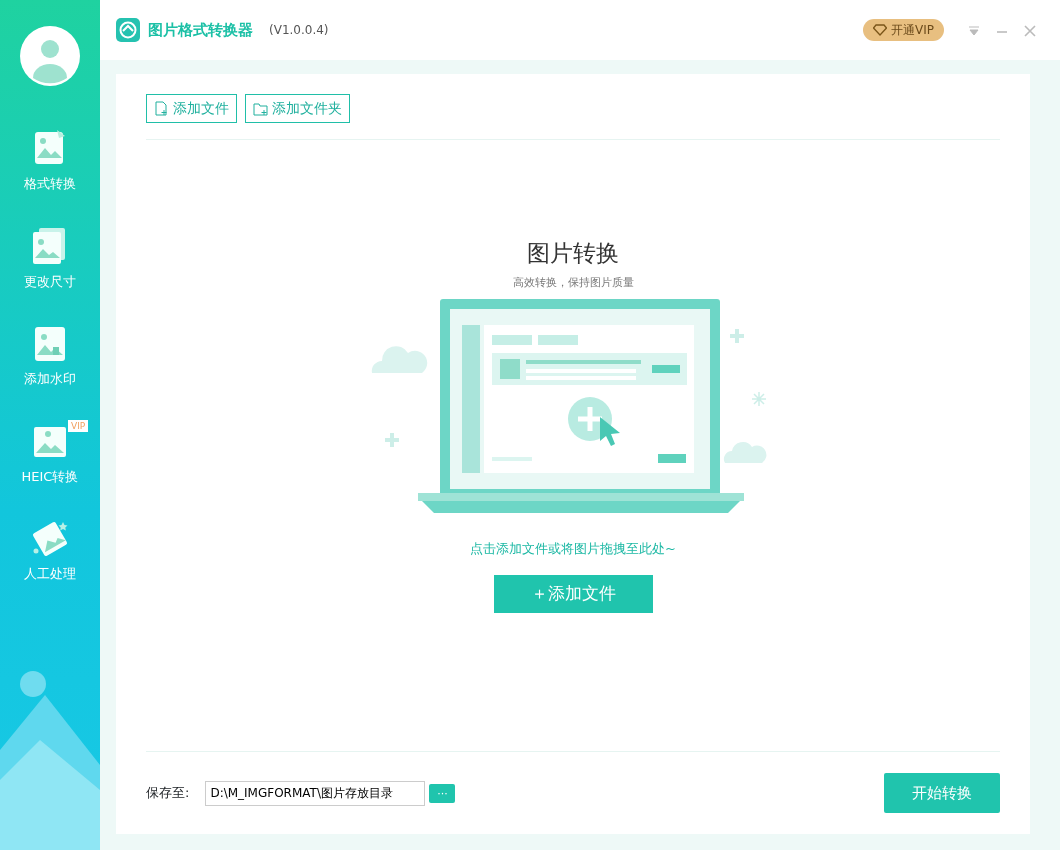 The width and height of the screenshot is (1060, 850). Describe the element at coordinates (299, 30) in the screenshot. I see `version-text: (V1.0.0.4)` at that location.